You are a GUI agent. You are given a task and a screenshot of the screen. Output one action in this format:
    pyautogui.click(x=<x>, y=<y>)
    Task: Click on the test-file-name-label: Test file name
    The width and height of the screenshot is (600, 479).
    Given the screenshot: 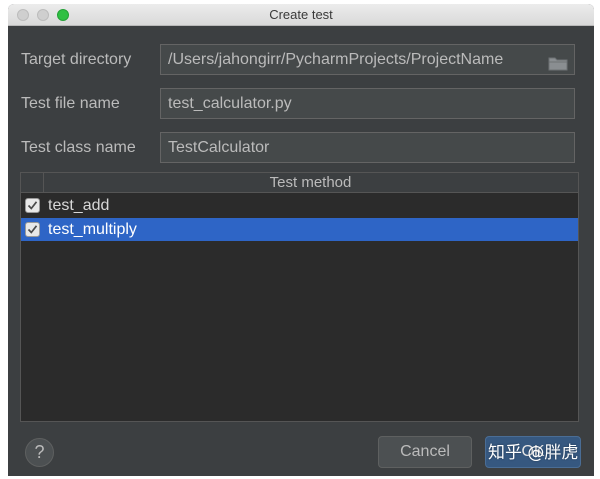 What is the action you would take?
    pyautogui.click(x=70, y=103)
    